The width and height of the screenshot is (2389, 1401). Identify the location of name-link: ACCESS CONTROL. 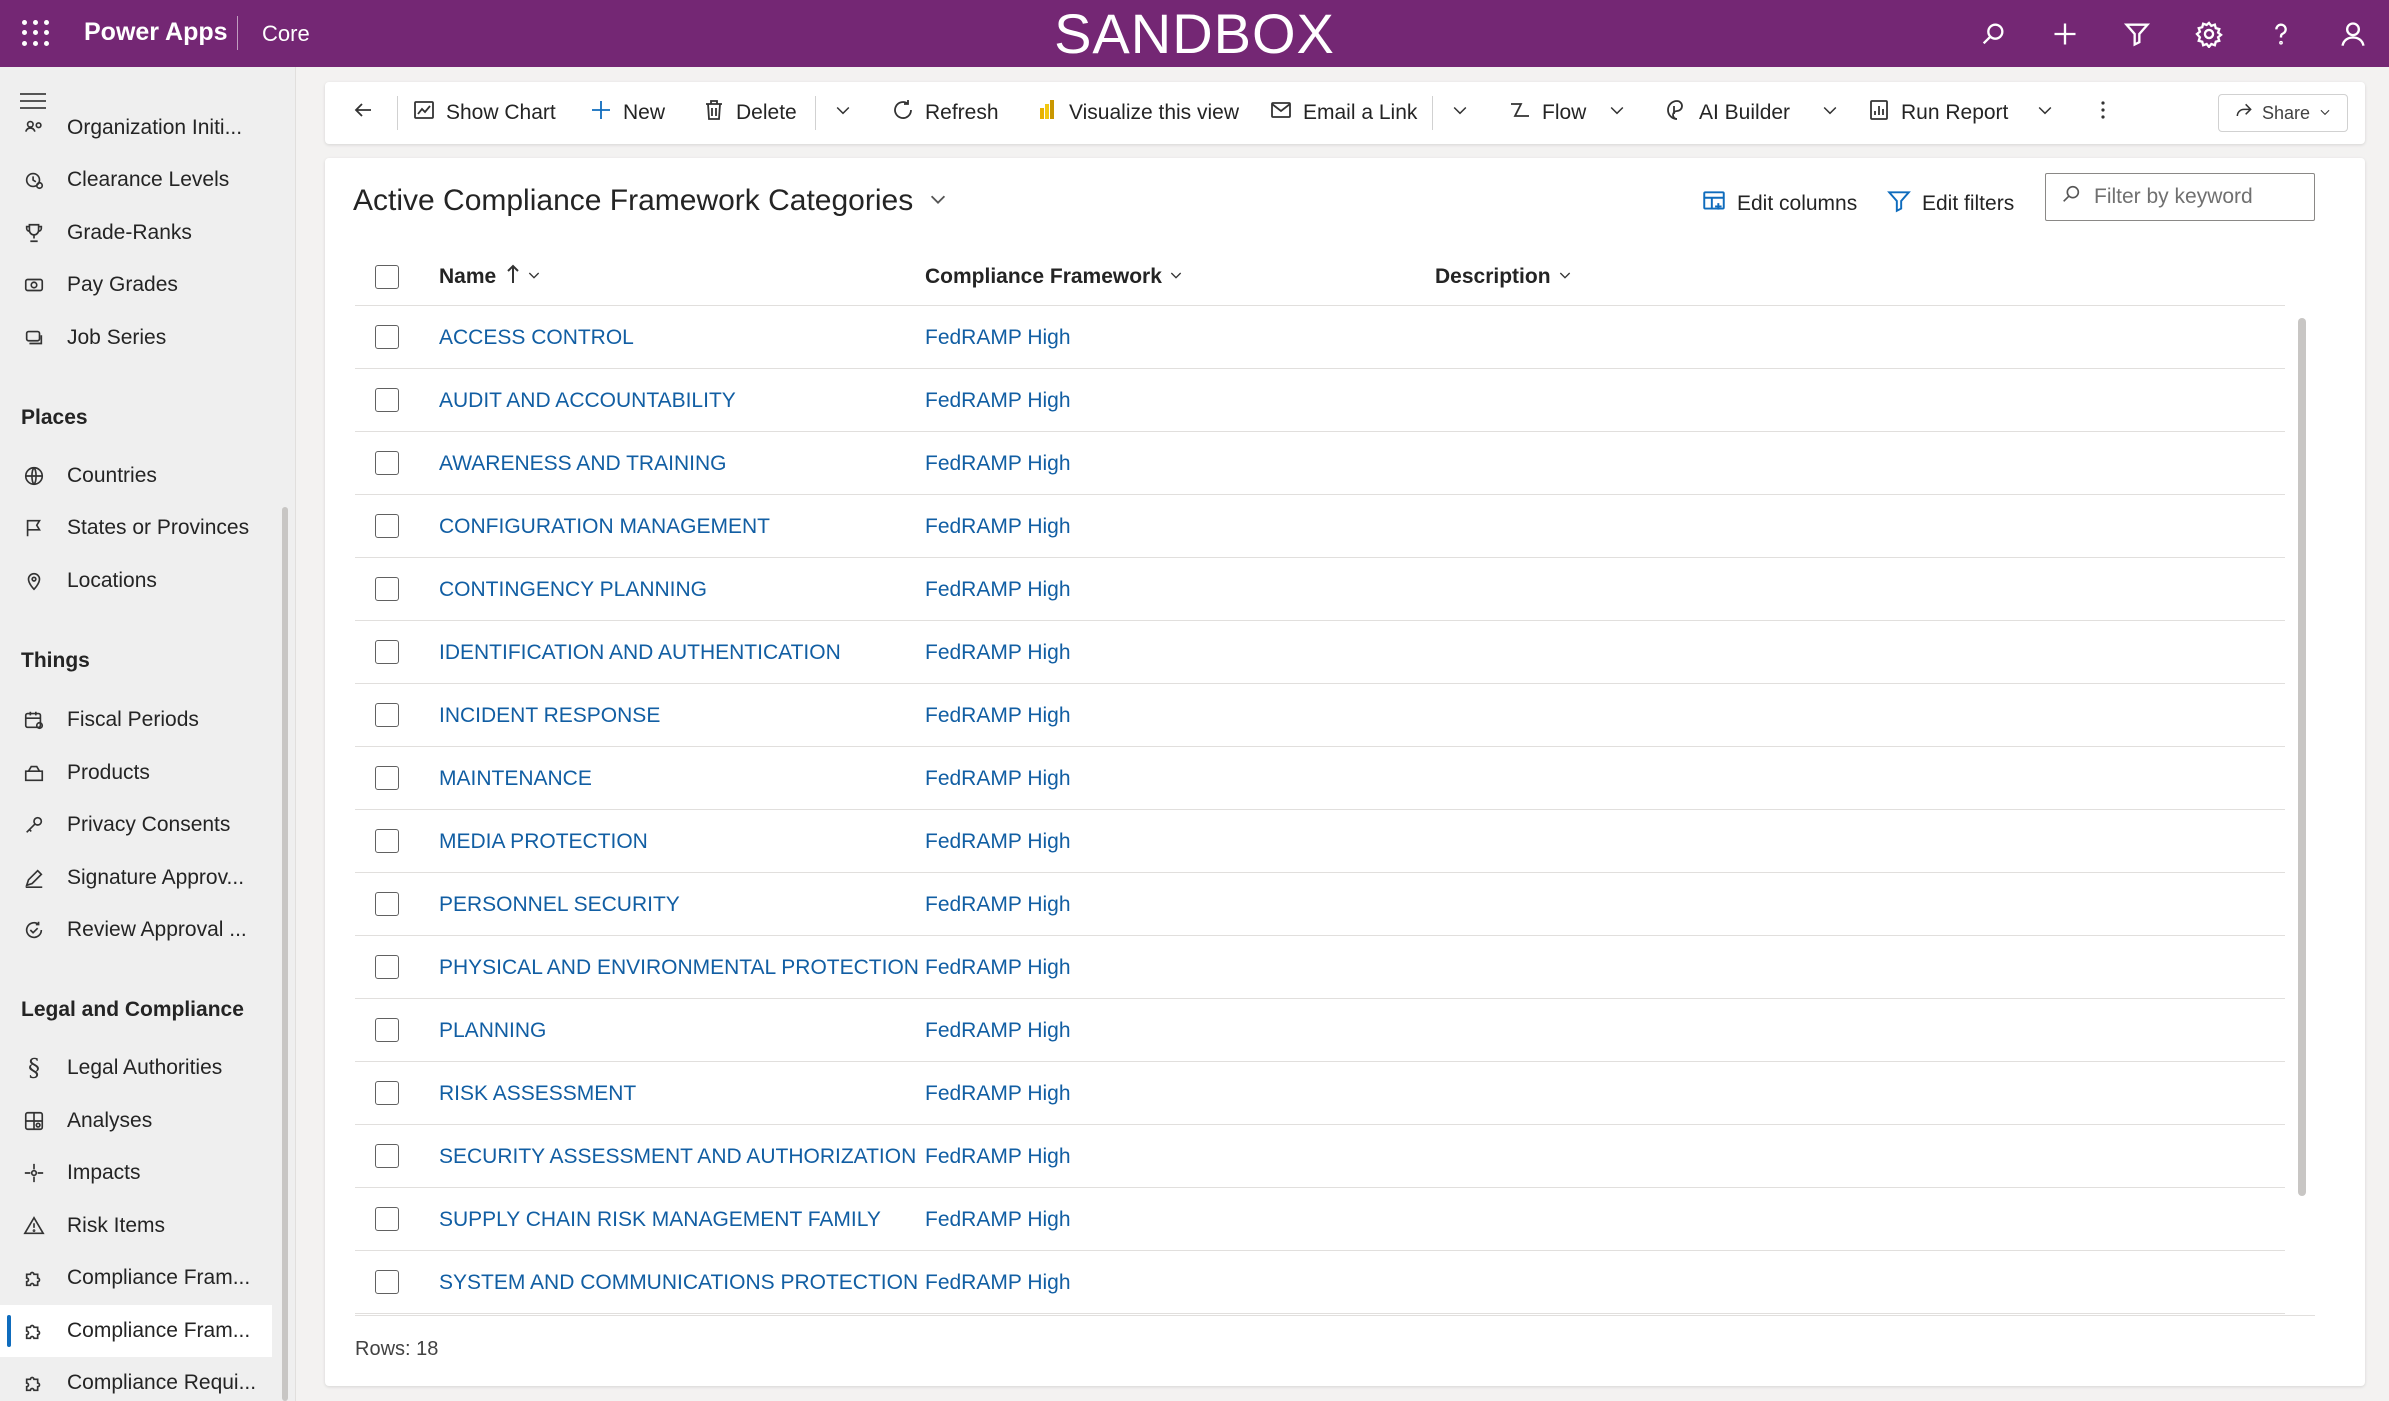
(536, 337).